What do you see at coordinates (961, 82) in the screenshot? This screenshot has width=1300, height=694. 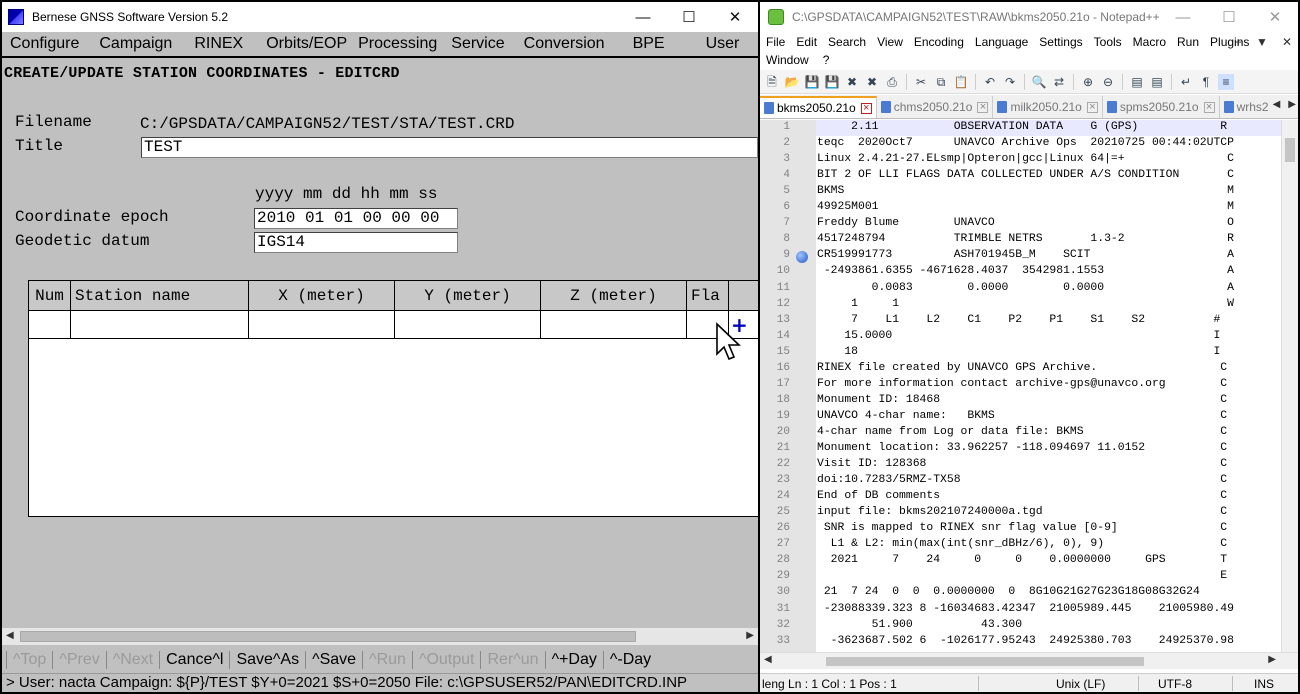 I see `paste-icon: 📋` at bounding box center [961, 82].